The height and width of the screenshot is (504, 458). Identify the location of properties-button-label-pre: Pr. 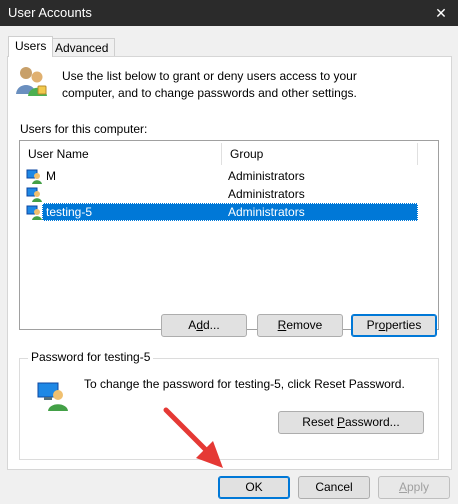
(372, 325).